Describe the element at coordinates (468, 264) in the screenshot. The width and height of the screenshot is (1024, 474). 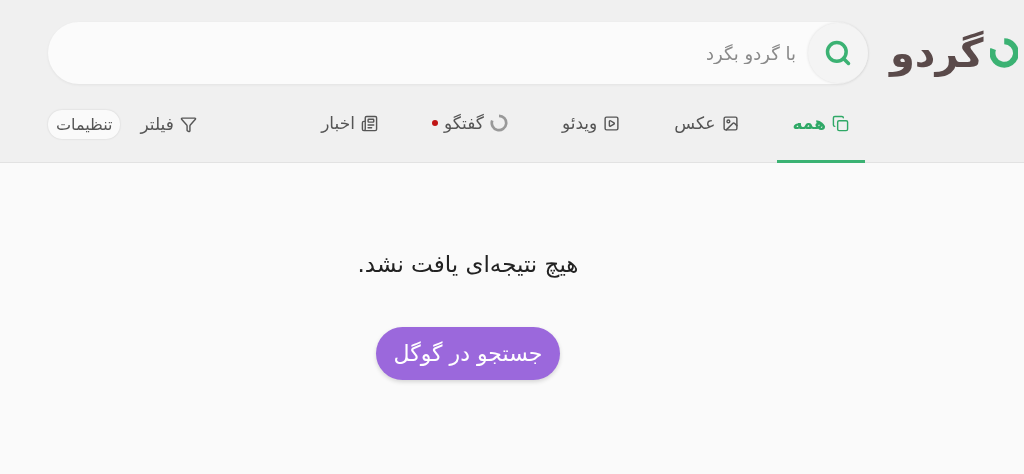
I see `no-results-message: هیچ نتیجه‌ای یافت نشد.` at that location.